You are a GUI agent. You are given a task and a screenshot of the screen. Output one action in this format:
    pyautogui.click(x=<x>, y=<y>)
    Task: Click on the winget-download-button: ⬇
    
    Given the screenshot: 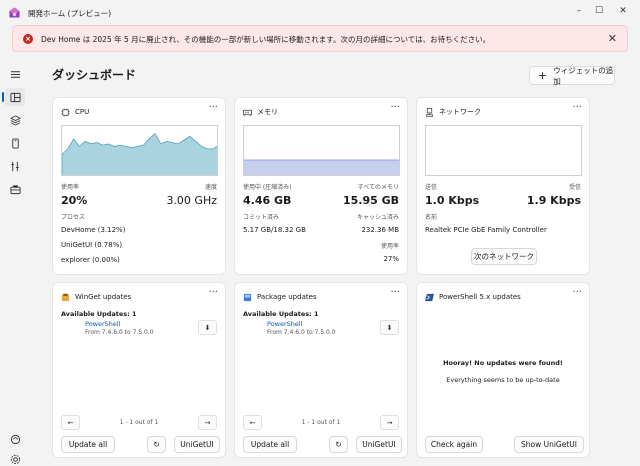 What is the action you would take?
    pyautogui.click(x=207, y=327)
    